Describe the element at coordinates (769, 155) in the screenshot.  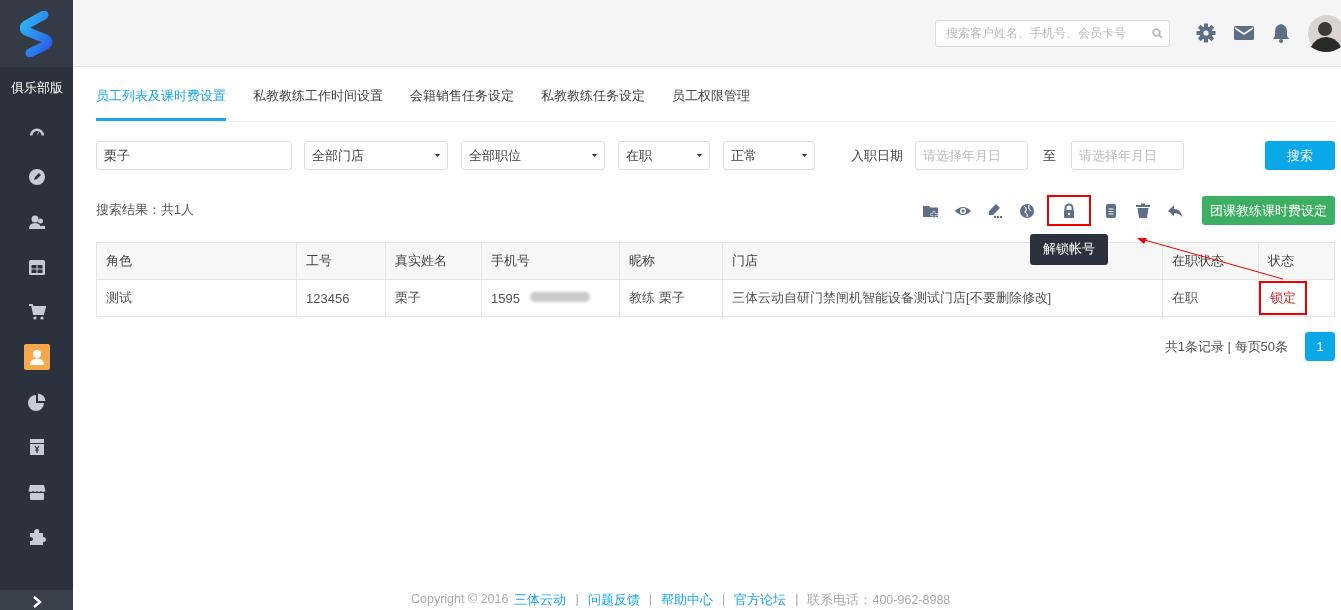
I see `dropdown: 正常` at that location.